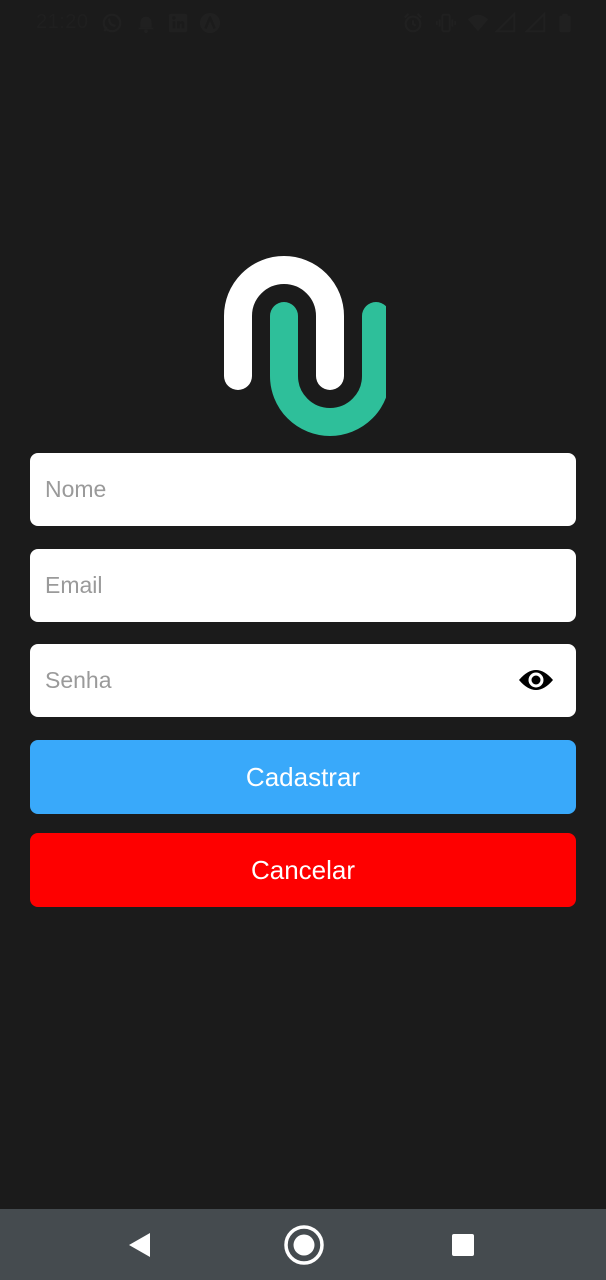 This screenshot has height=1280, width=606. Describe the element at coordinates (146, 25) in the screenshot. I see `notification-bell-icon` at that location.